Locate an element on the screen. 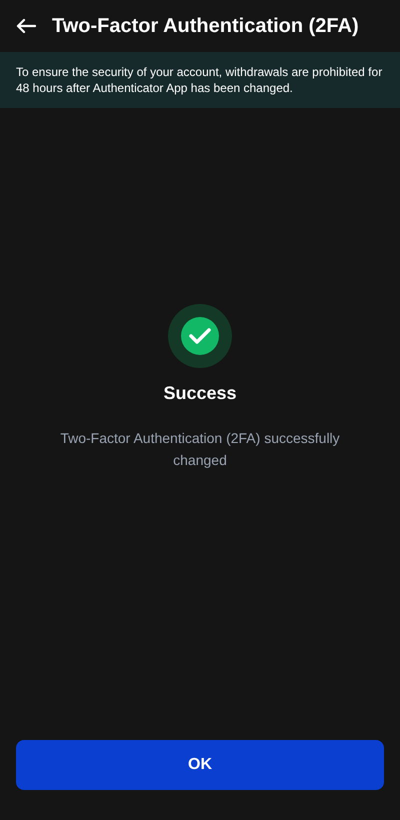 The image size is (400, 820). page-title: Two-Factor Authentication (2FA) is located at coordinates (205, 26).